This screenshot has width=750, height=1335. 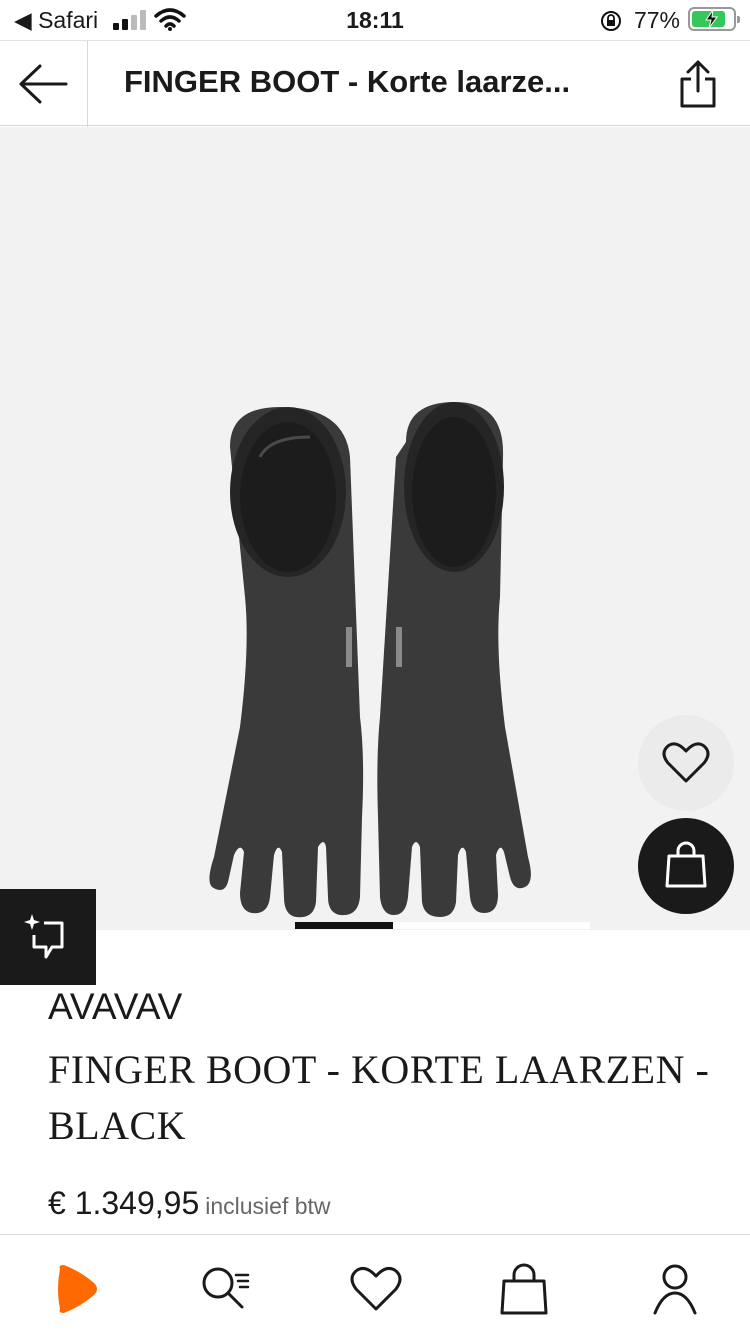 What do you see at coordinates (611, 21) in the screenshot?
I see `rotation-lock-icon` at bounding box center [611, 21].